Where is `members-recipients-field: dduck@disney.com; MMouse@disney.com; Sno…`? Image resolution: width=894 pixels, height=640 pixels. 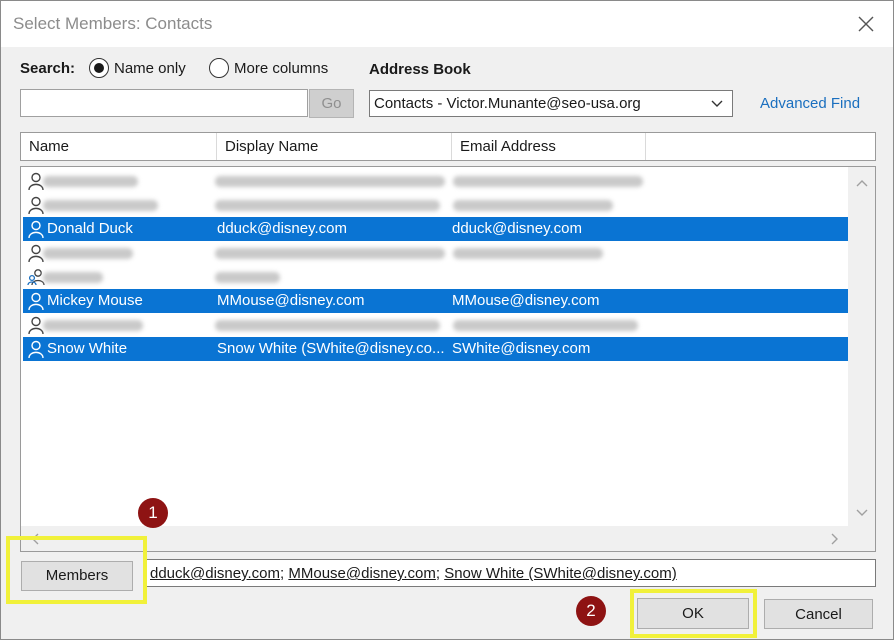
members-recipients-field: dduck@disney.com; MMouse@disney.com; Sno… is located at coordinates (510, 573).